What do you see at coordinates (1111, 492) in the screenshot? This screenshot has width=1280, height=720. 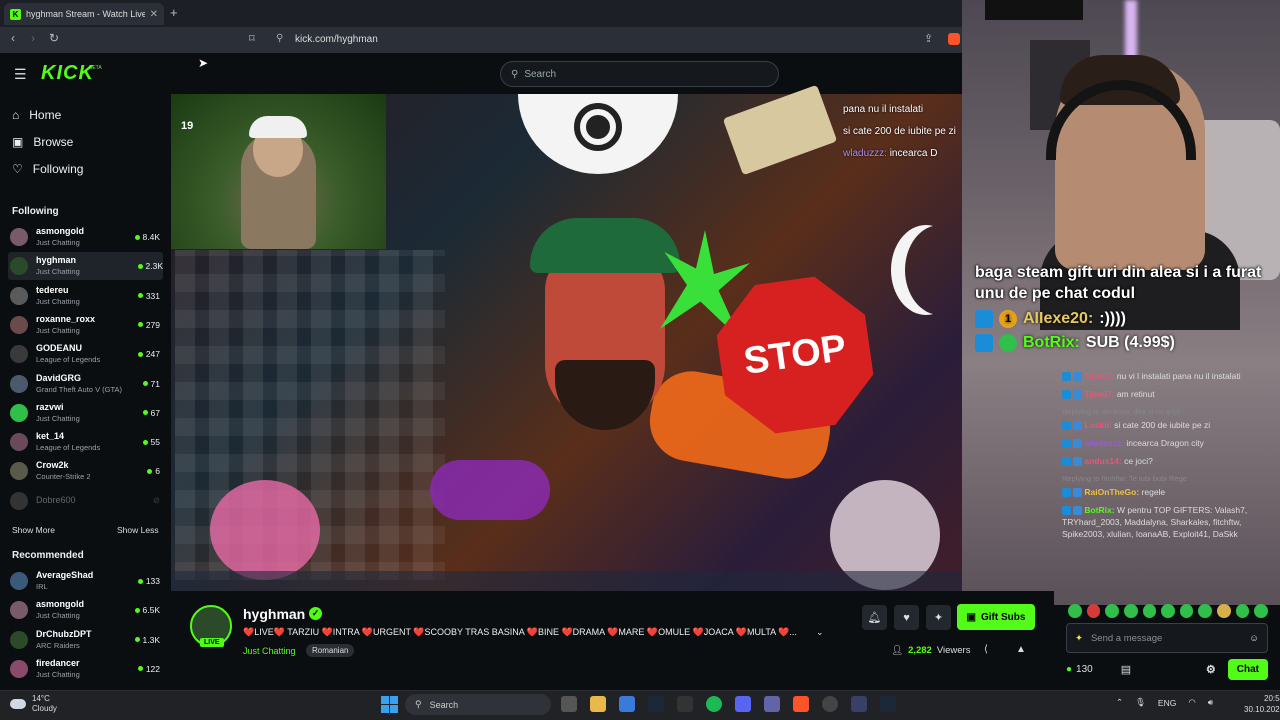 I see `chat-username: RaiOnTheGo:` at bounding box center [1111, 492].